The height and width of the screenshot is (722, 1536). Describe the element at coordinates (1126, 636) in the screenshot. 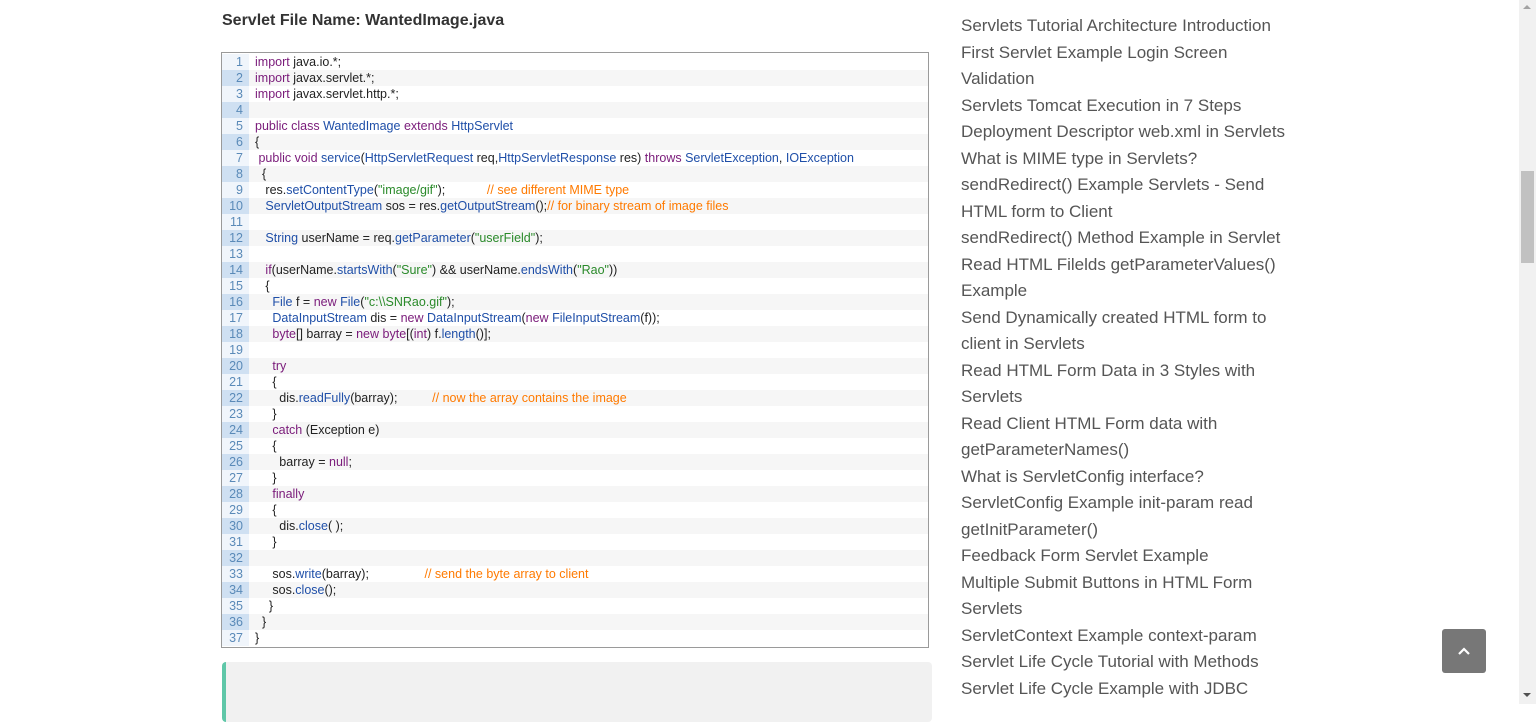

I see `sidebar-link: ServletContext Example context-param` at that location.